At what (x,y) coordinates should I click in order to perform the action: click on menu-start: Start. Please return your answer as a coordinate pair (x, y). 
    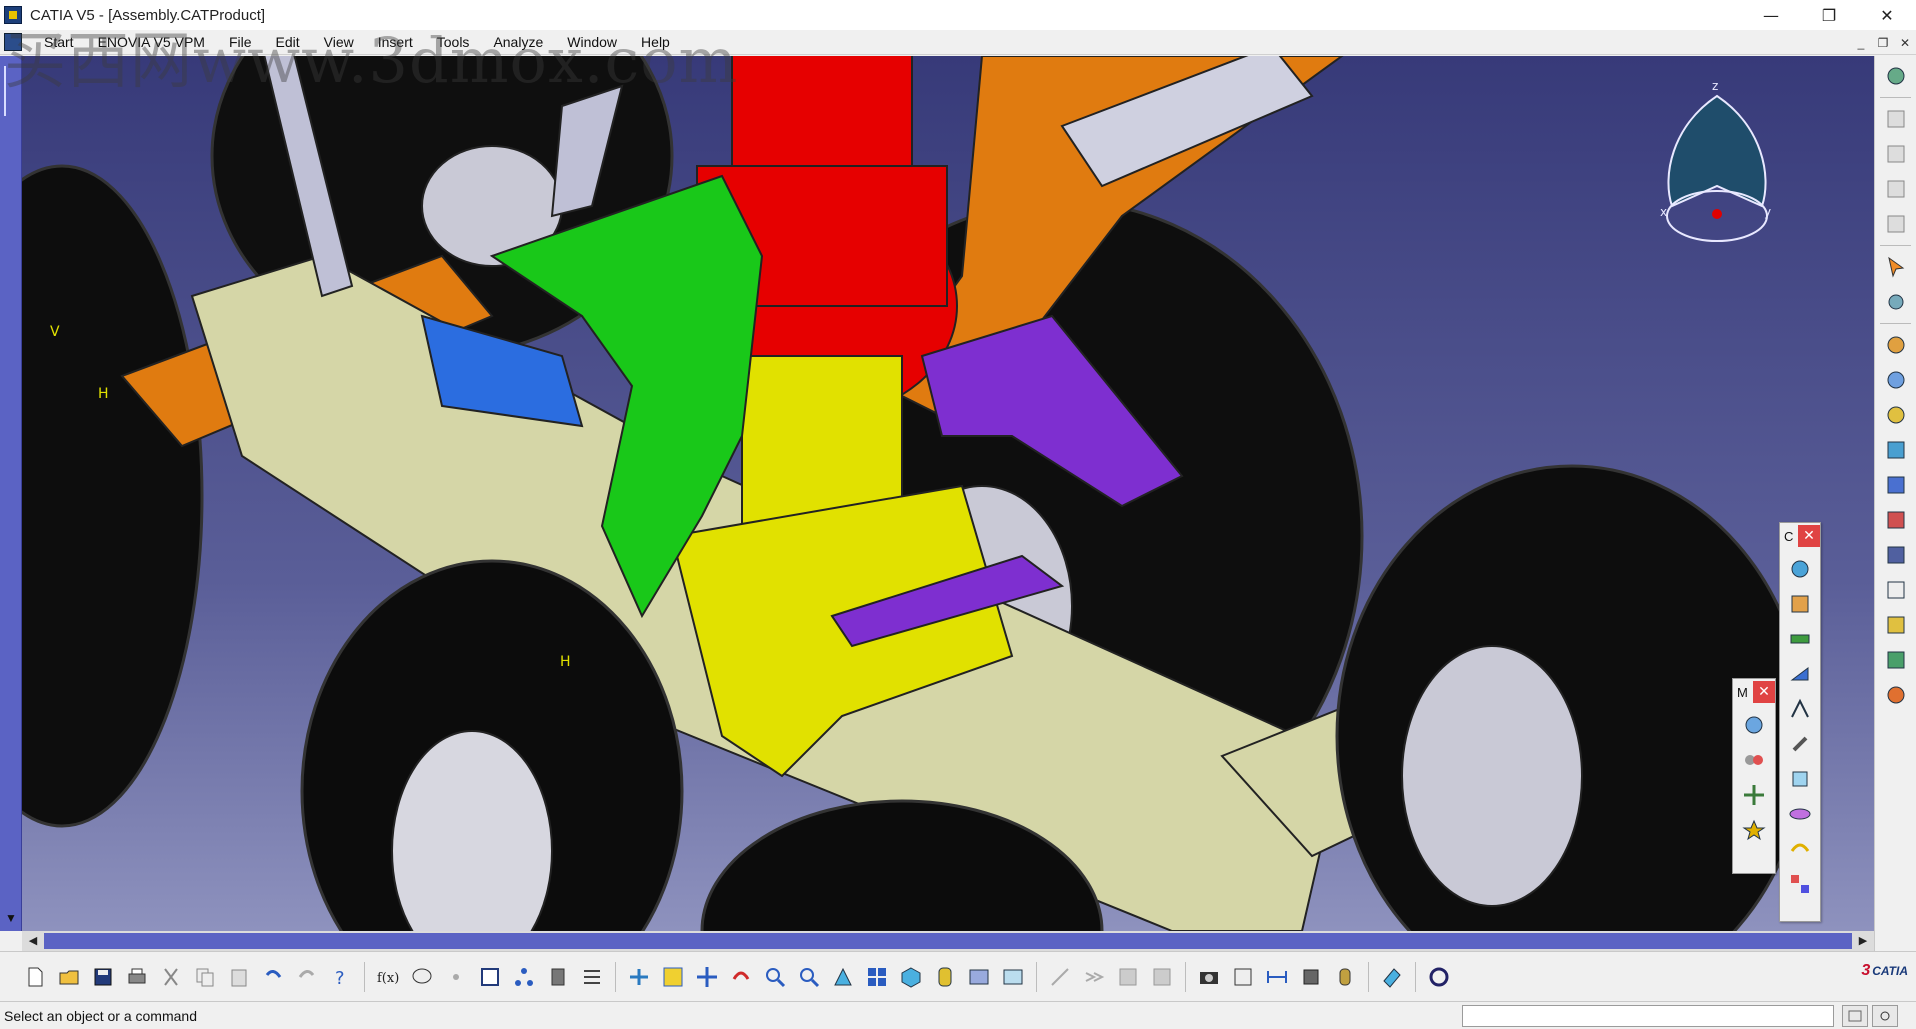
    Looking at the image, I should click on (59, 42).